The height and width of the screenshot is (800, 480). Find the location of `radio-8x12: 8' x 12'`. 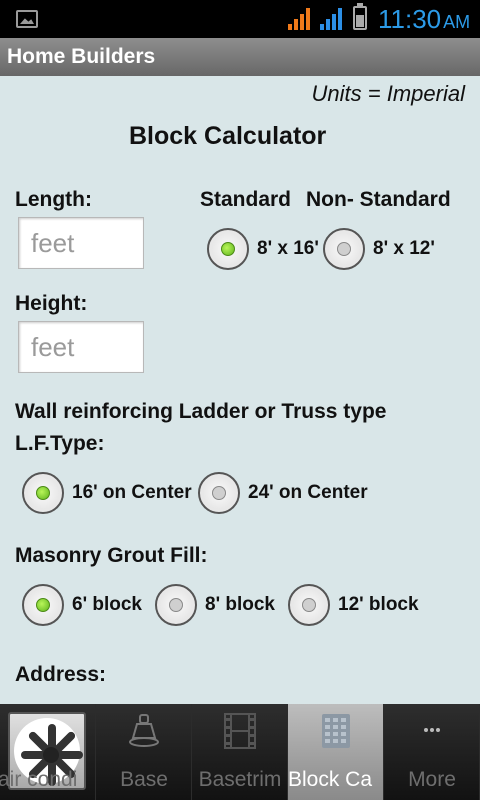

radio-8x12: 8' x 12' is located at coordinates (379, 249).